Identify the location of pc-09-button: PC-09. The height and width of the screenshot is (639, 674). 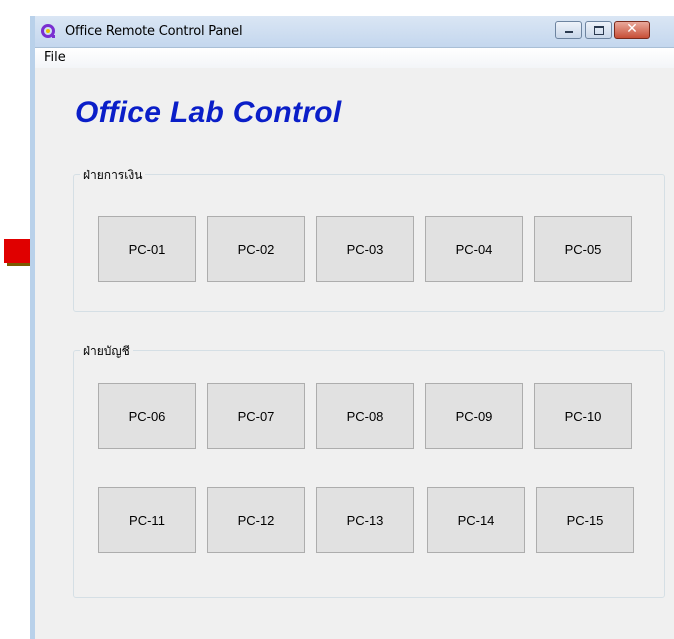
(474, 416).